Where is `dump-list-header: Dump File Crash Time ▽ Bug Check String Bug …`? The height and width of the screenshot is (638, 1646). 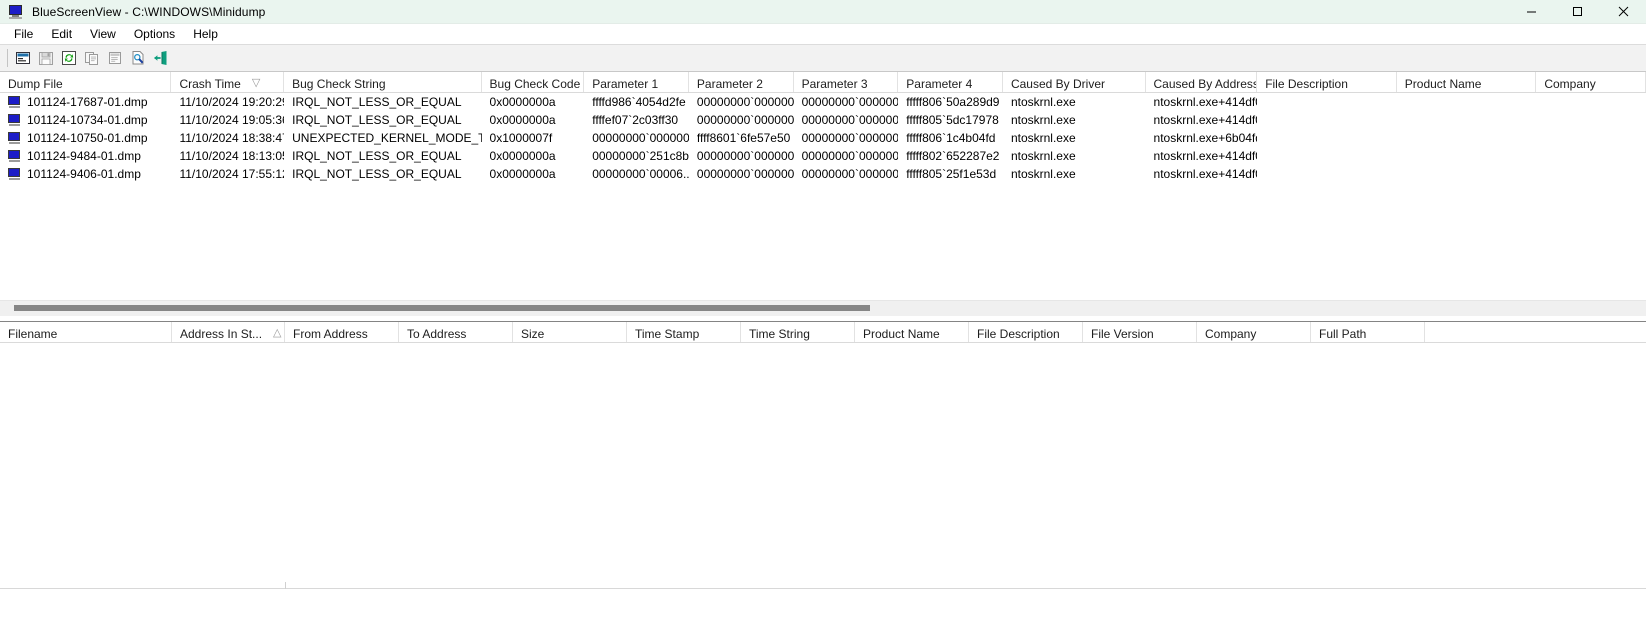
dump-list-header: Dump File Crash Time ▽ Bug Check String Bug … is located at coordinates (823, 82).